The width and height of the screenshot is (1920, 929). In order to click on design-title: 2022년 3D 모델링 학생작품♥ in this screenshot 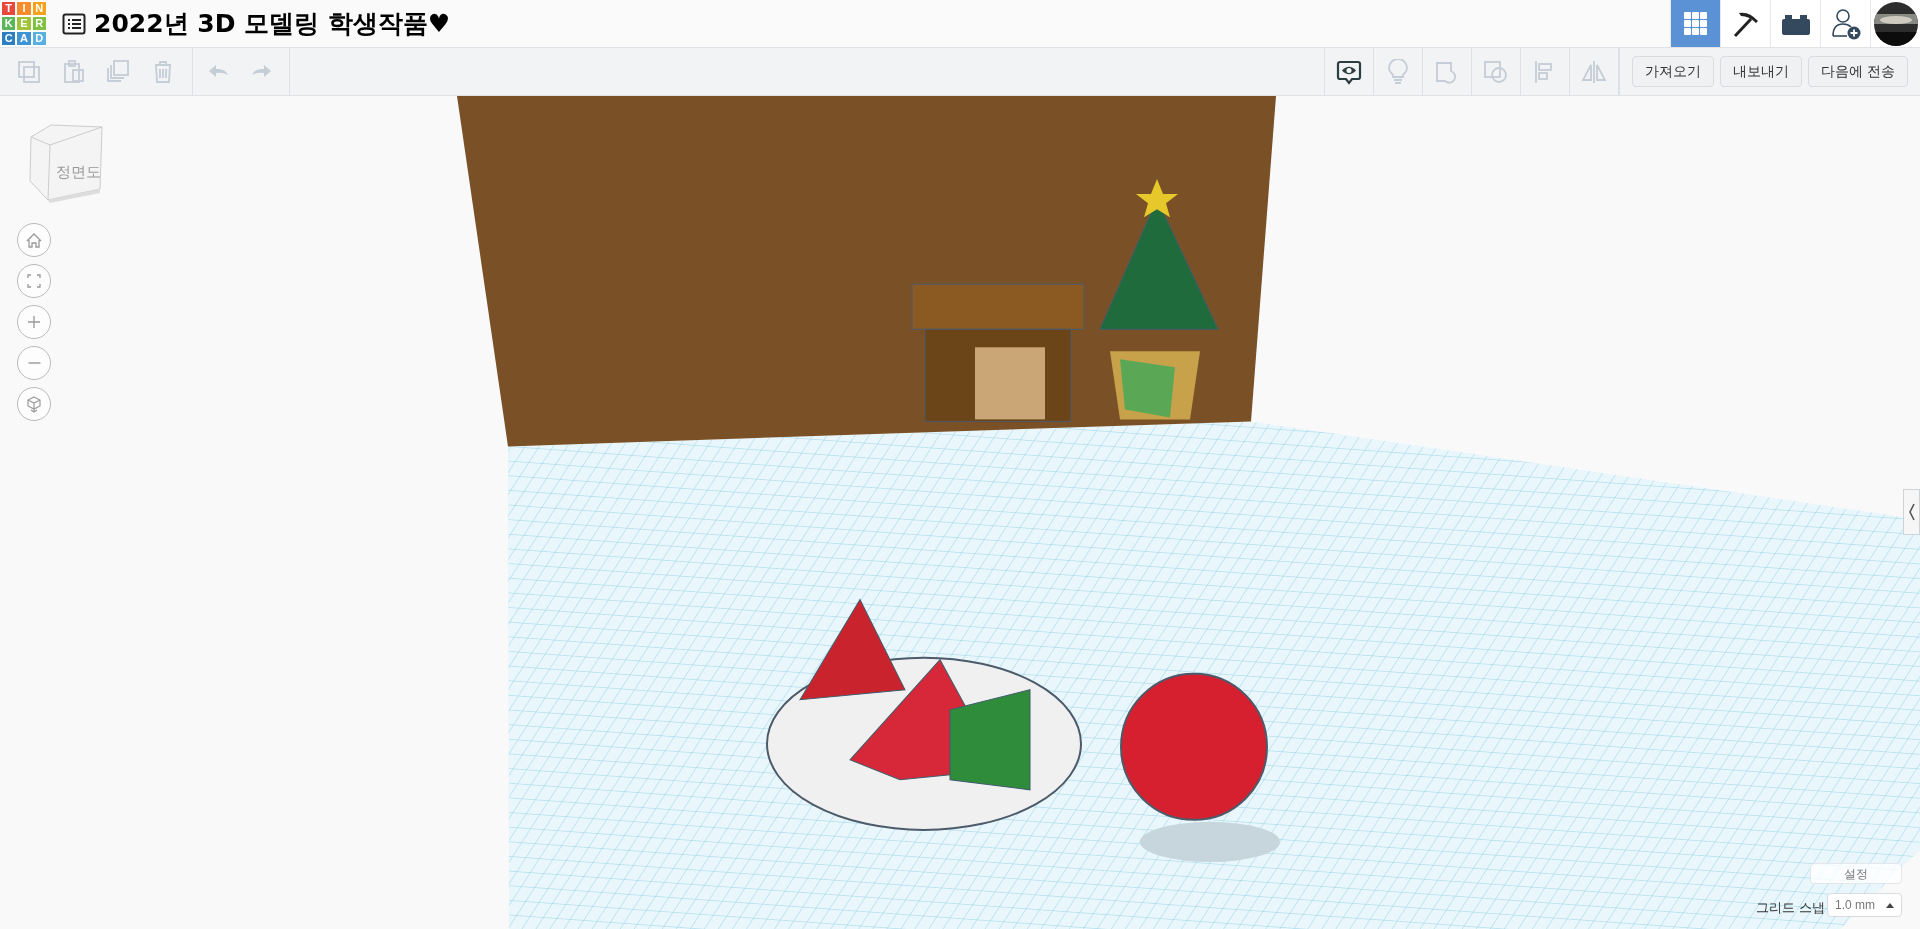, I will do `click(272, 23)`.